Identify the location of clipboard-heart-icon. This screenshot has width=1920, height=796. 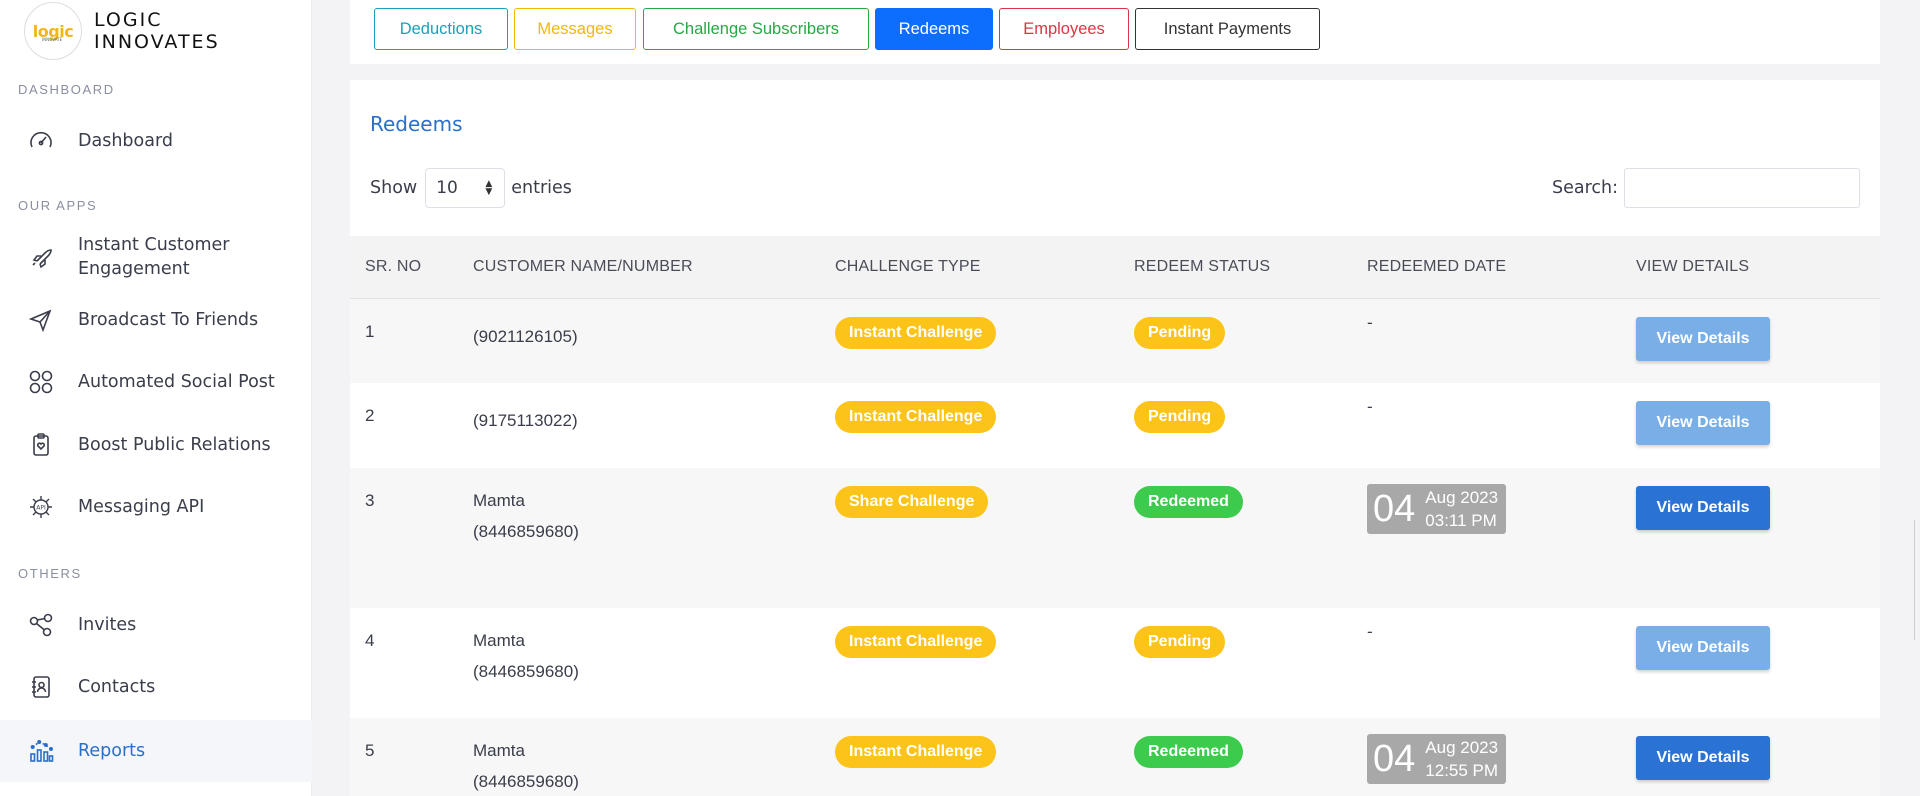
(41, 444).